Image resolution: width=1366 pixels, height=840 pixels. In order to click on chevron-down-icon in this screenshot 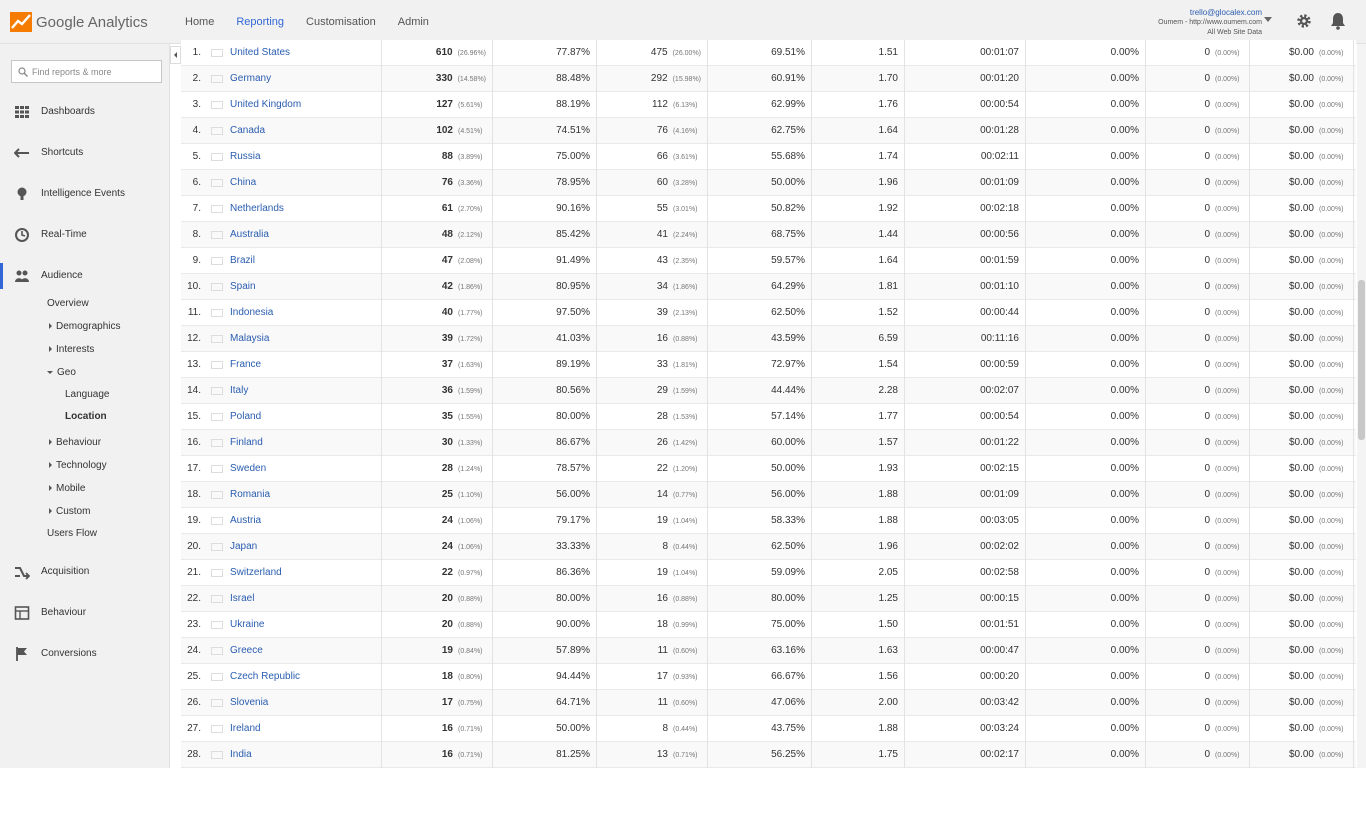, I will do `click(1268, 19)`.